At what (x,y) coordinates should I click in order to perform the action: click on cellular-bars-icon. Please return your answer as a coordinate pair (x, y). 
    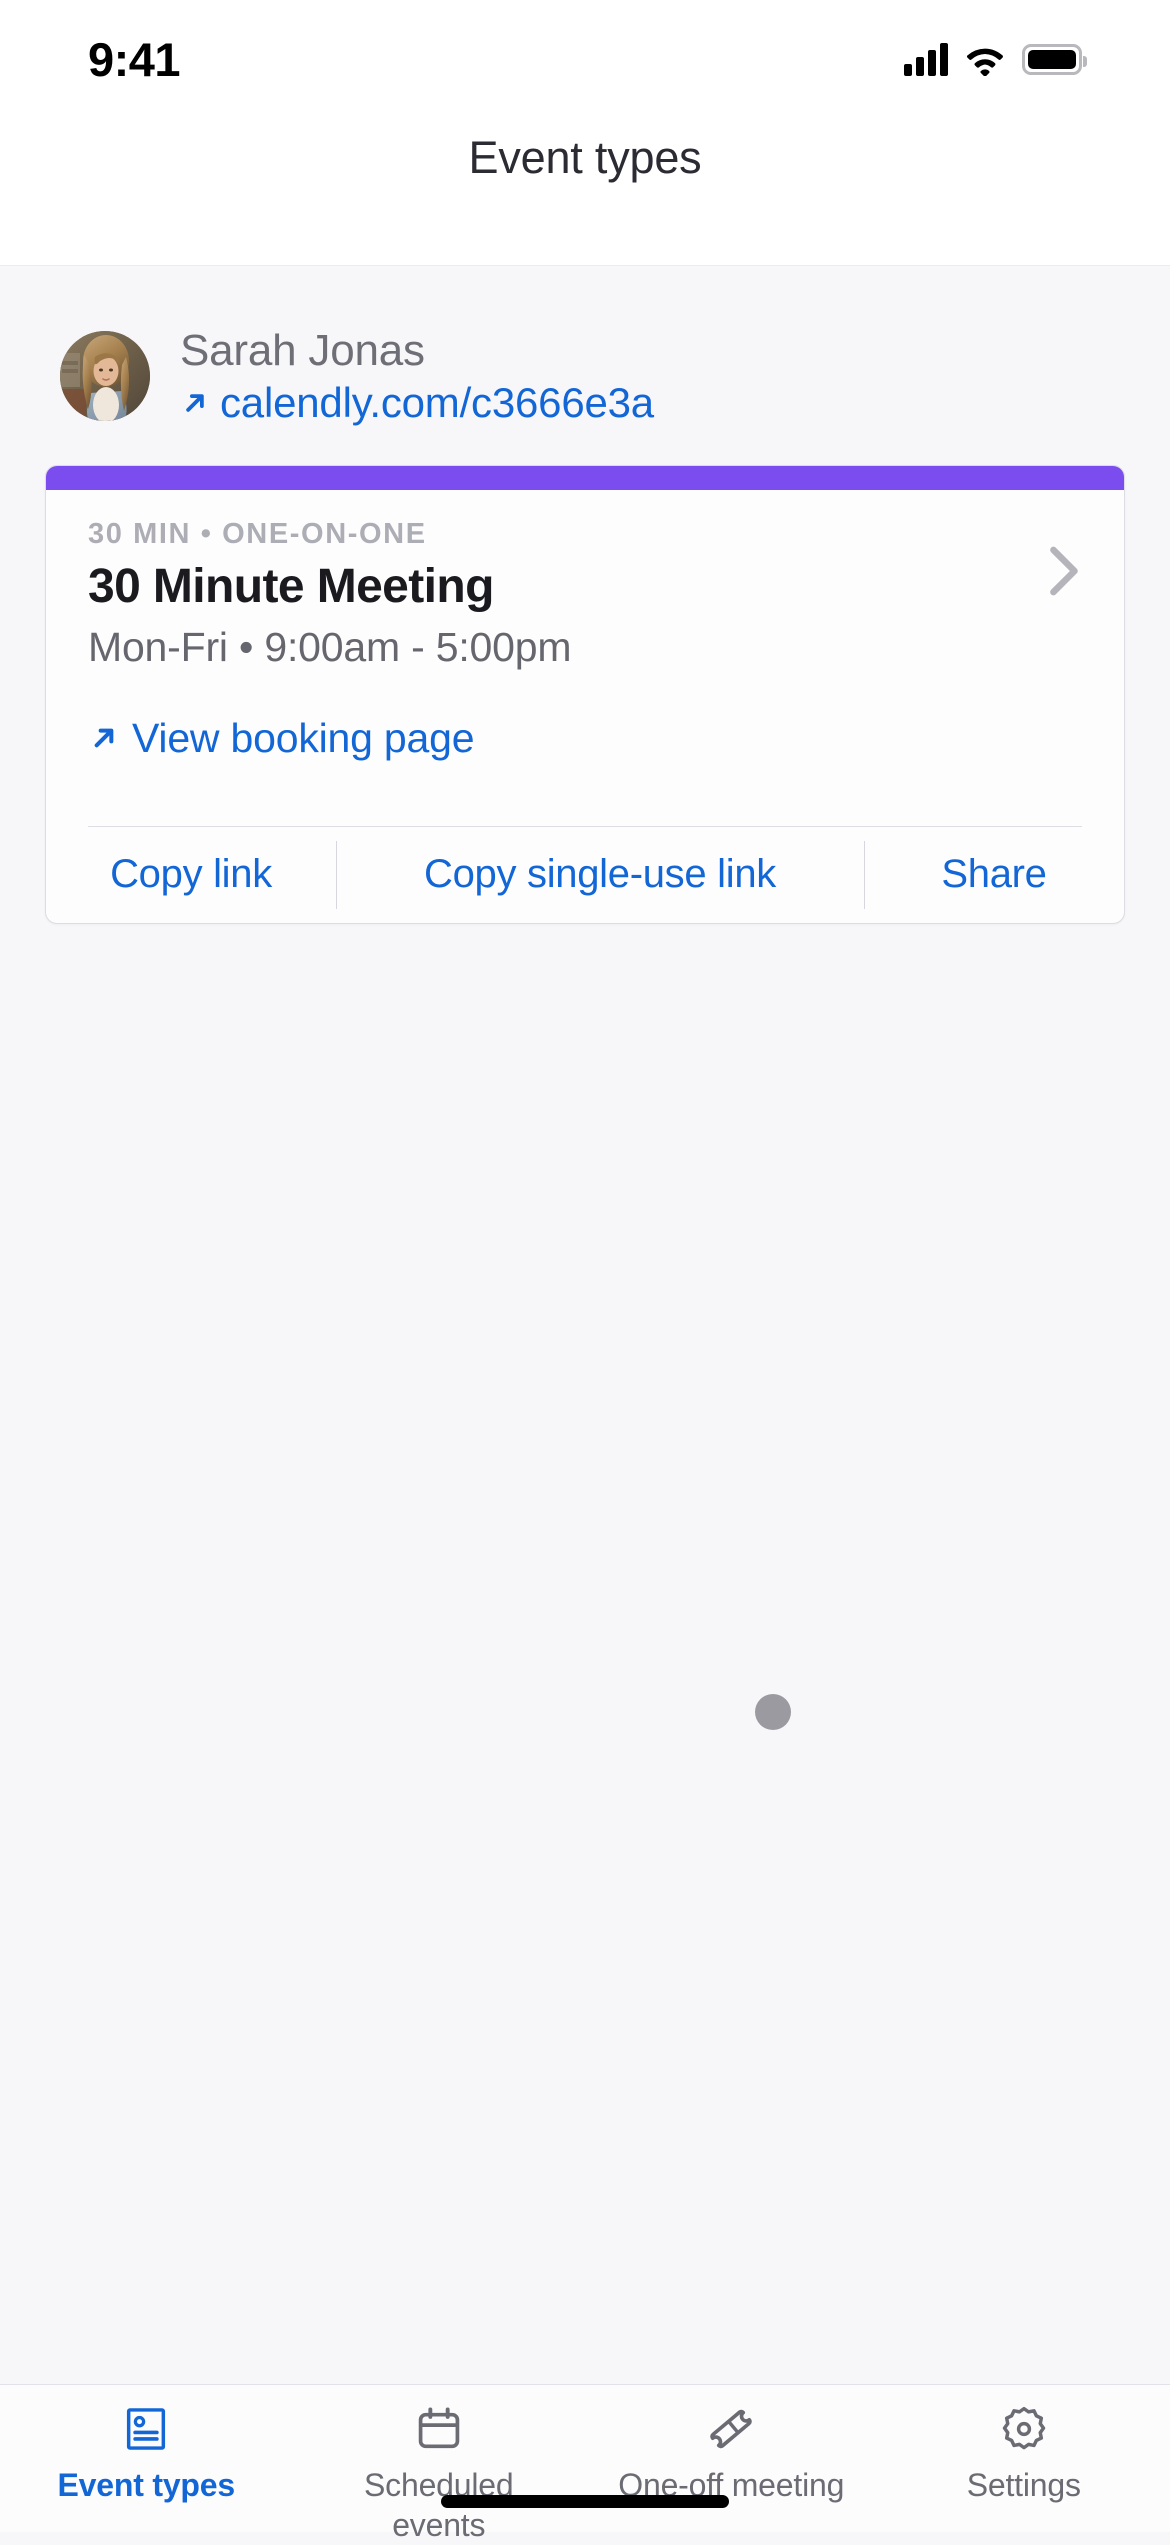
    Looking at the image, I should click on (926, 59).